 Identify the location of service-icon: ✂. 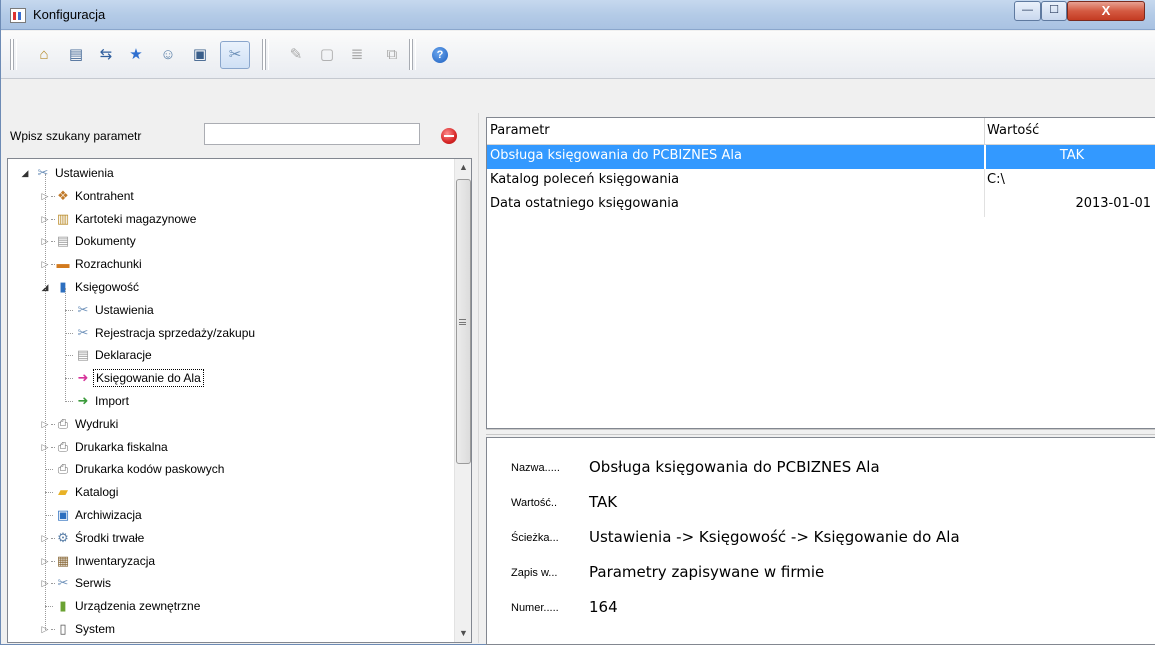
(63, 583).